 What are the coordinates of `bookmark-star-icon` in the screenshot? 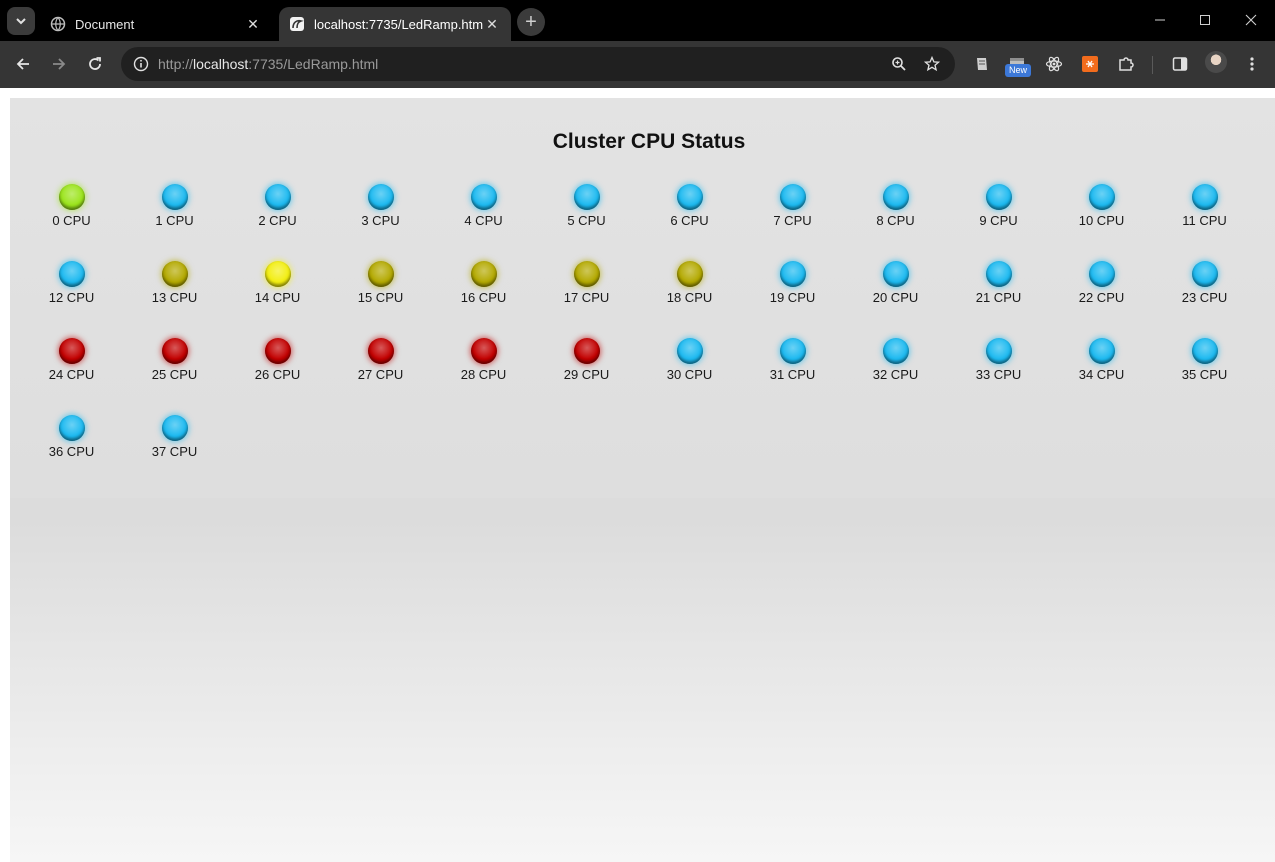 It's located at (932, 64).